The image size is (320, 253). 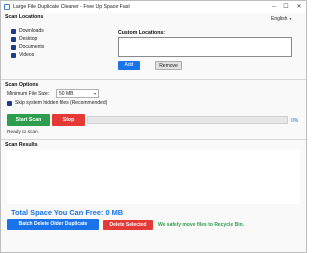 I want to click on location-documents: Documents, so click(x=27, y=47).